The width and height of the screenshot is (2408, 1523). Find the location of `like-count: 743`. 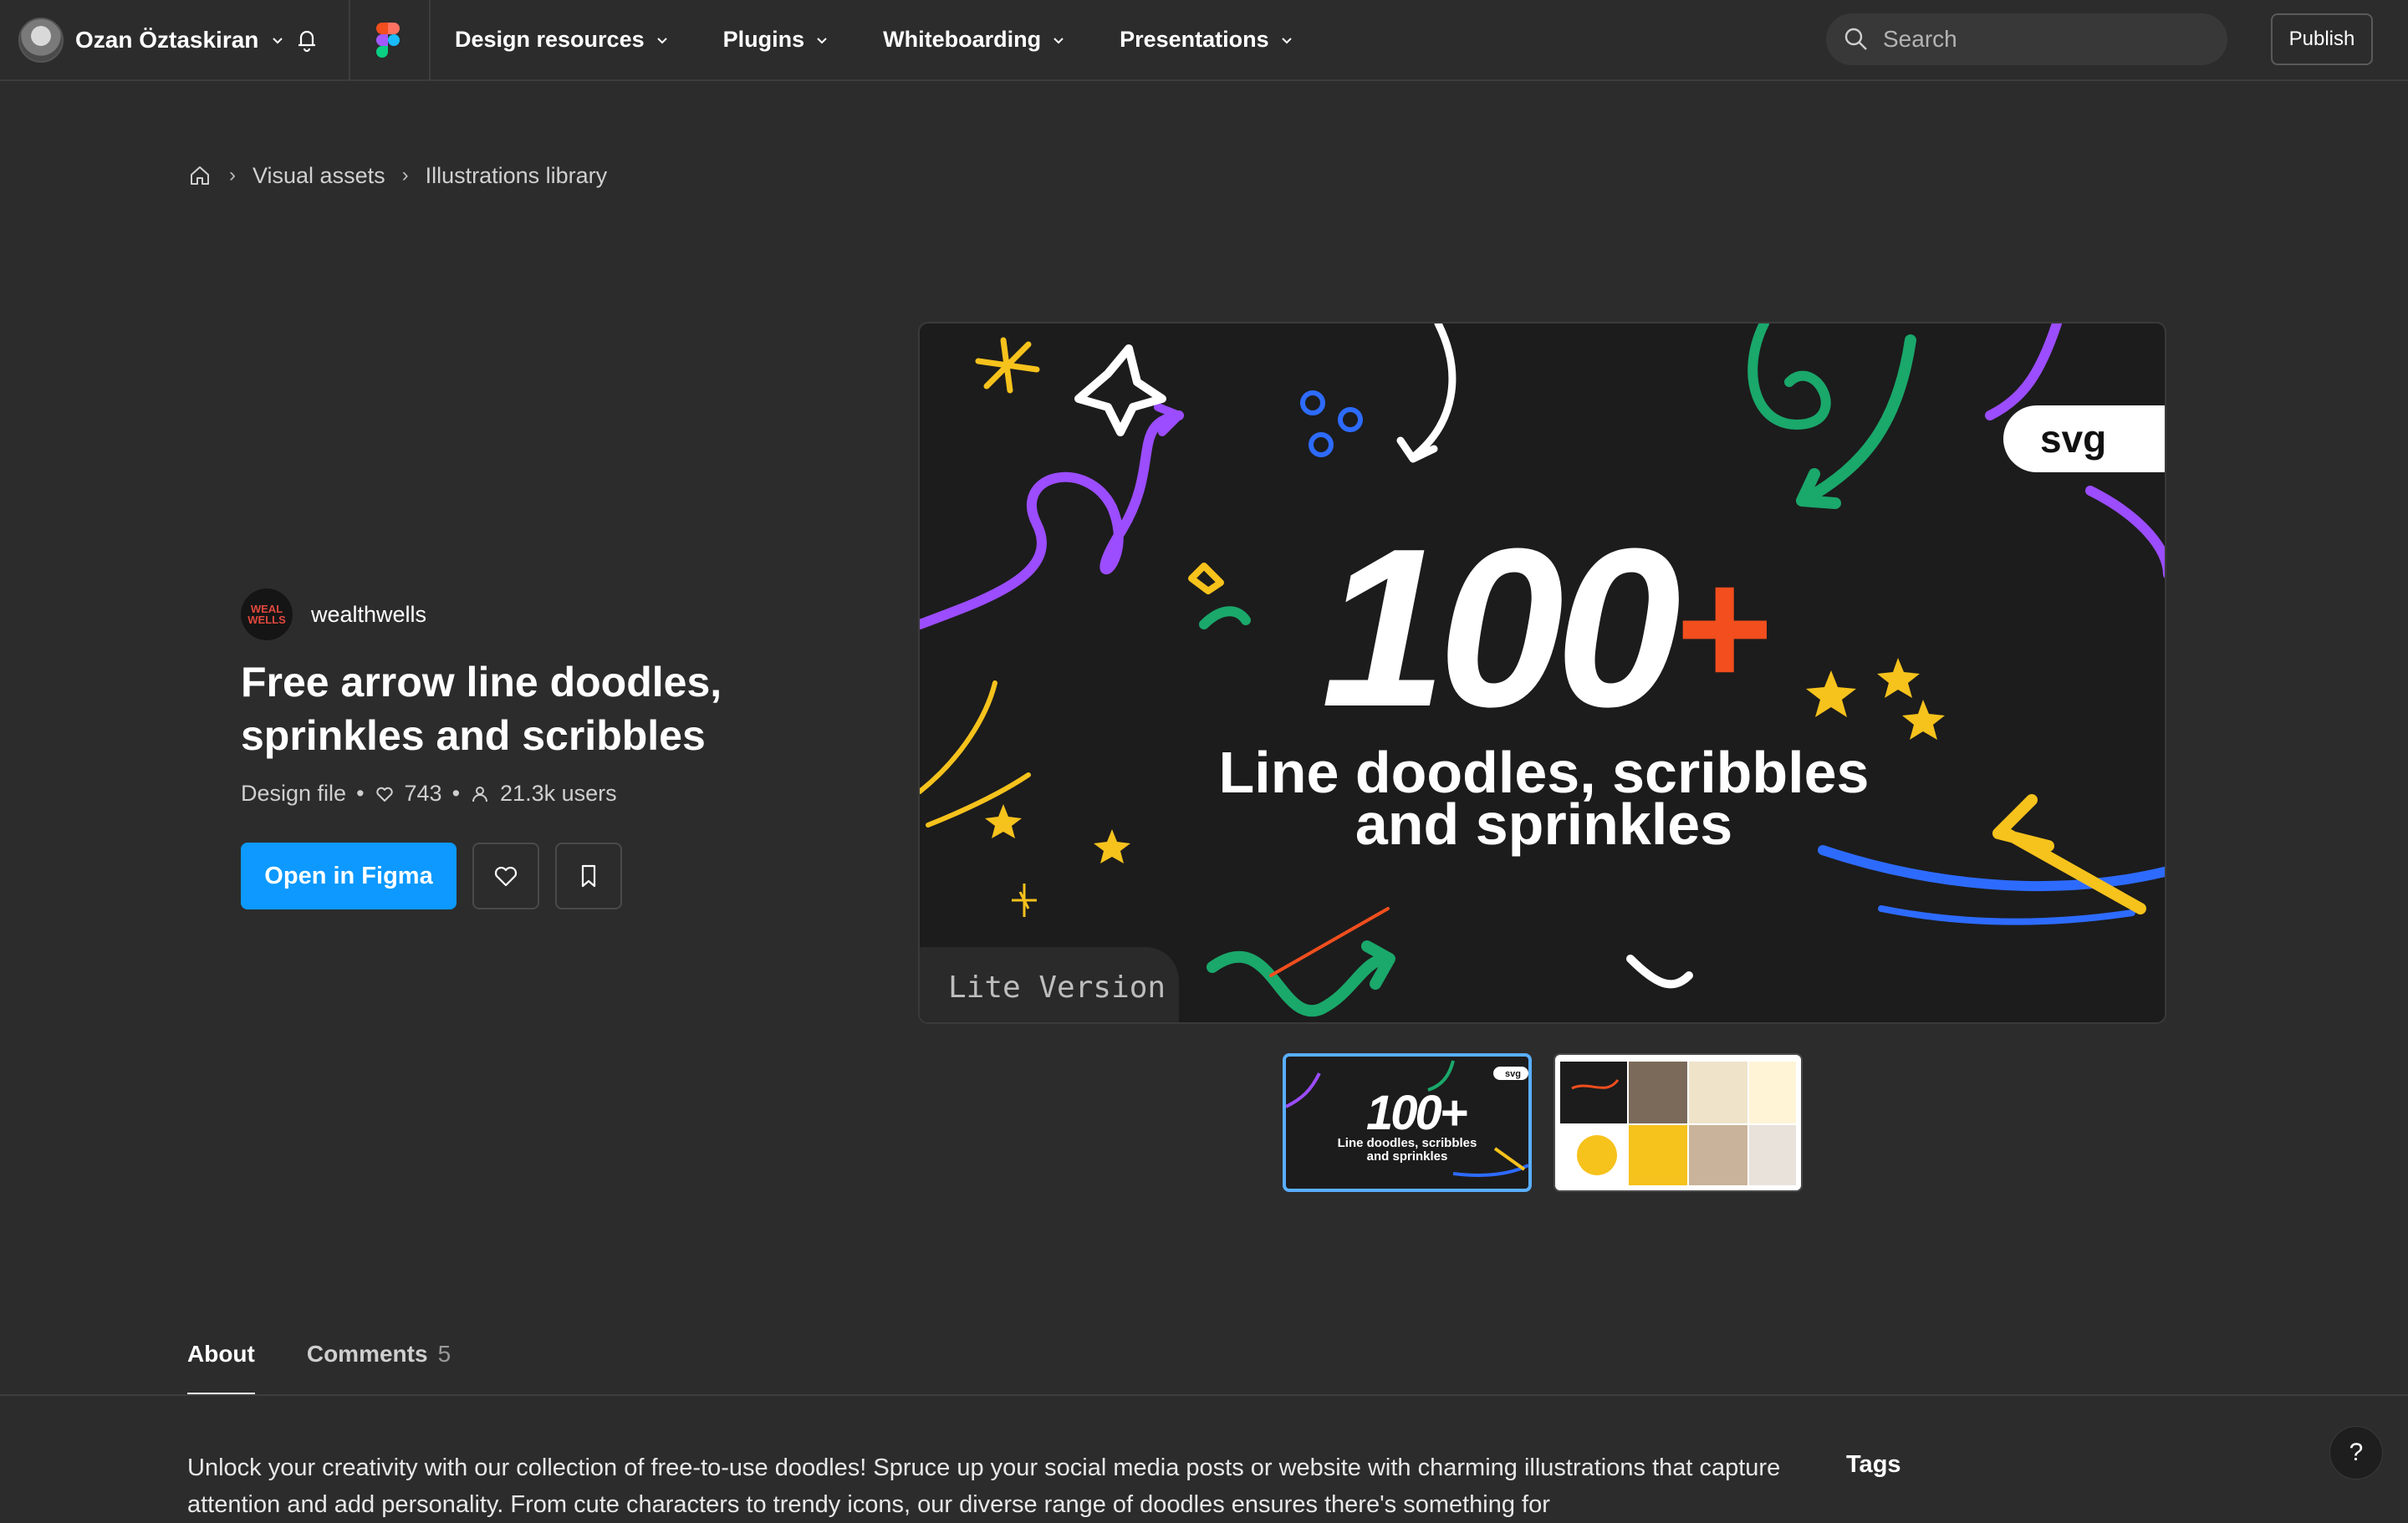

like-count: 743 is located at coordinates (423, 794).